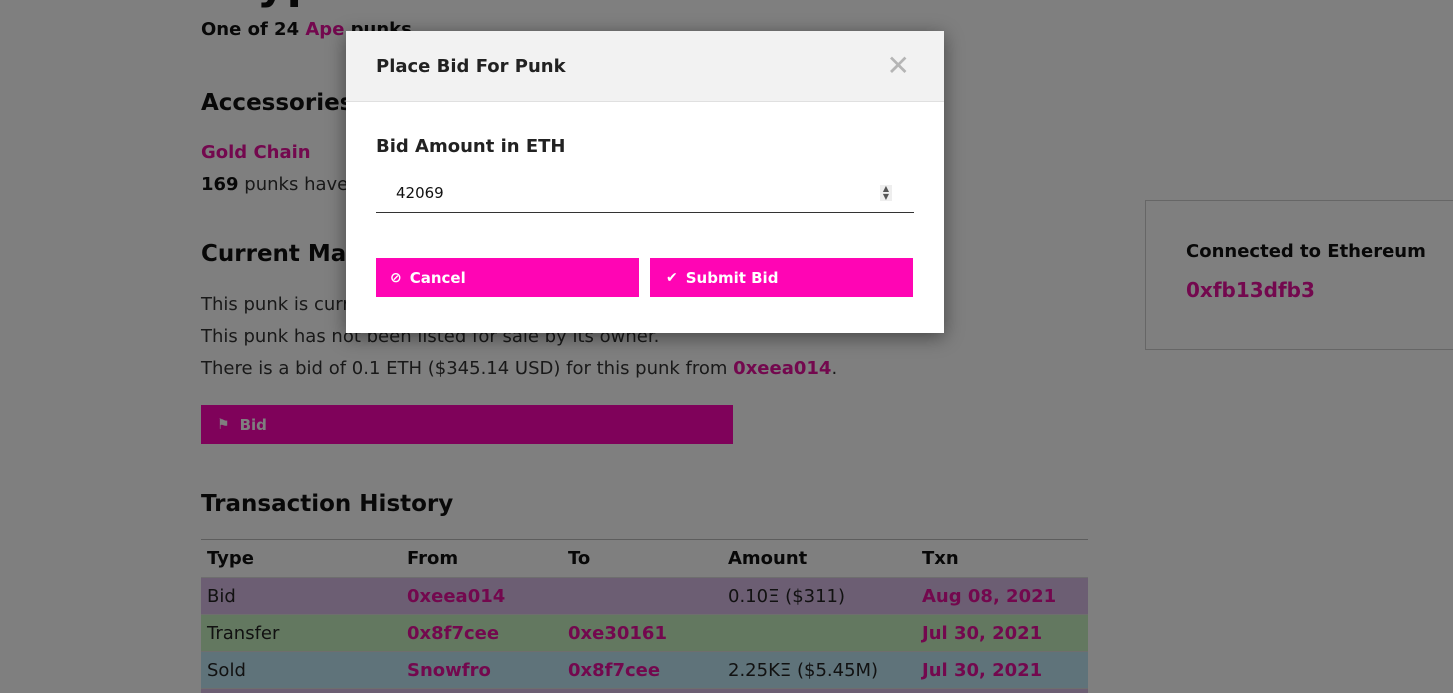 This screenshot has width=1453, height=693. What do you see at coordinates (507, 277) in the screenshot?
I see `cancel-button: ⊘ Cancel` at bounding box center [507, 277].